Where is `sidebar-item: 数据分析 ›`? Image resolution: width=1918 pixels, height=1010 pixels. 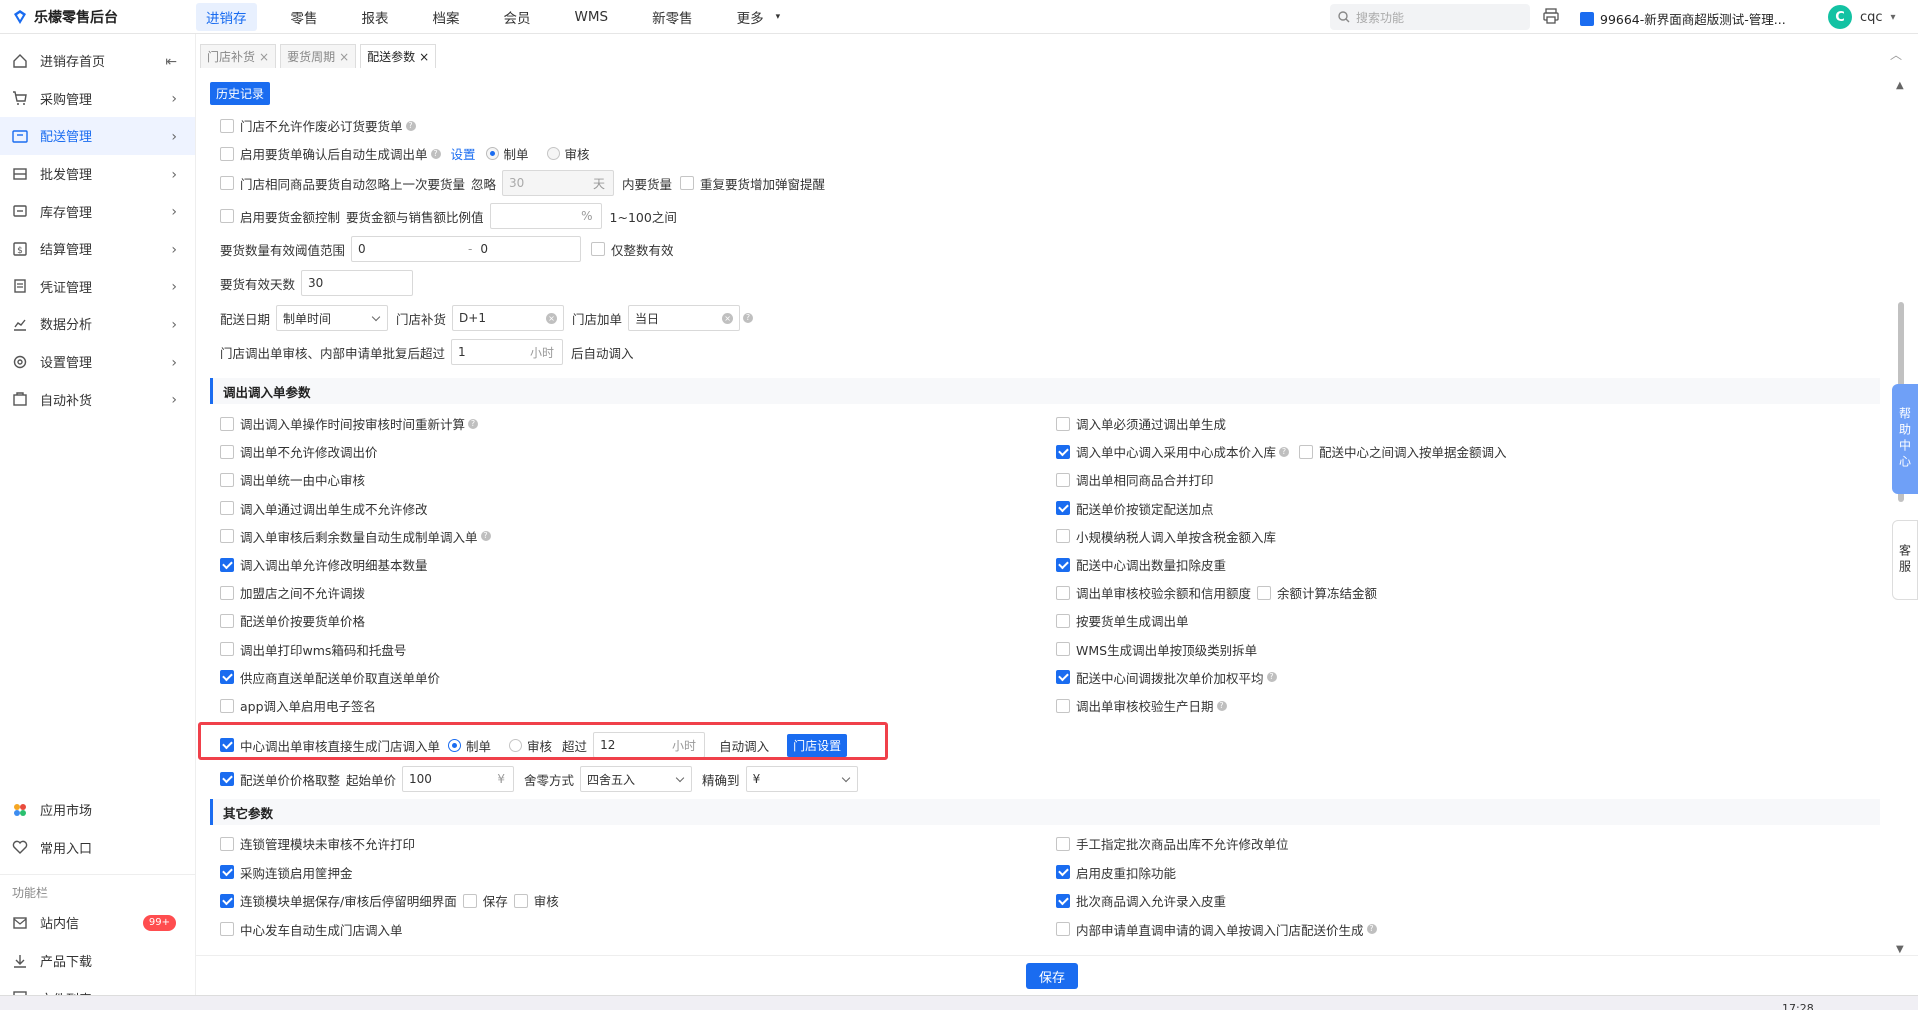 sidebar-item: 数据分析 › is located at coordinates (97, 324).